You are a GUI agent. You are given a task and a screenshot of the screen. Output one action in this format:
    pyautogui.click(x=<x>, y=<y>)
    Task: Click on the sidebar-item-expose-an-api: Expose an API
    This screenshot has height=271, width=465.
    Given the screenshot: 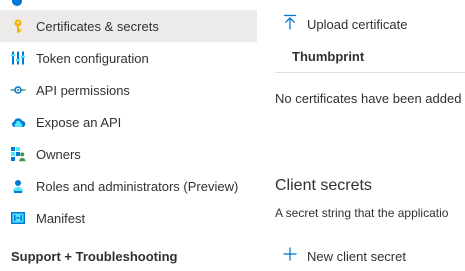 What is the action you would take?
    pyautogui.click(x=128, y=122)
    